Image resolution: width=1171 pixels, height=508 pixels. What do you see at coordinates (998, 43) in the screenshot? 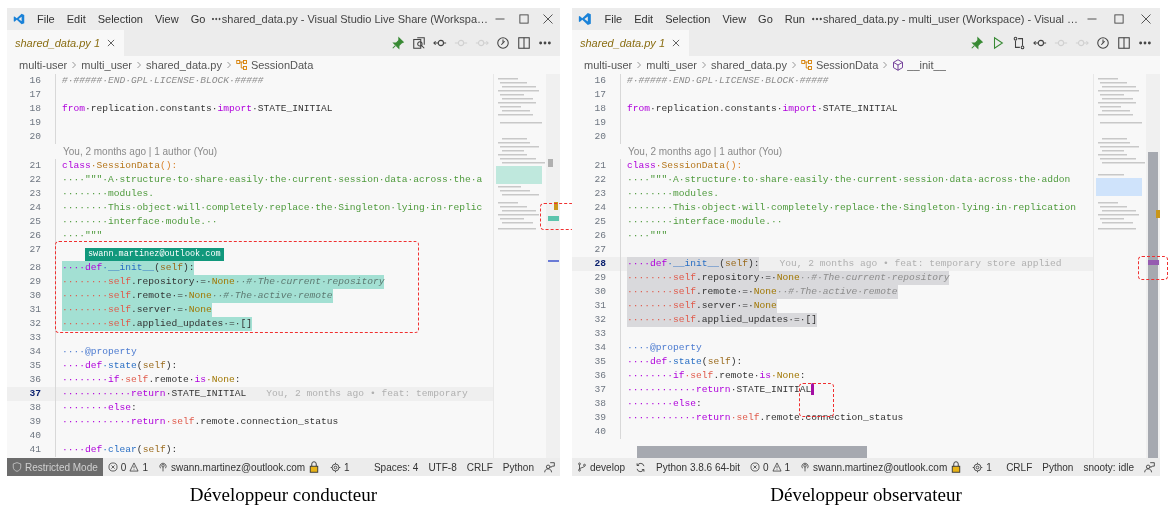
I see `play-icon` at bounding box center [998, 43].